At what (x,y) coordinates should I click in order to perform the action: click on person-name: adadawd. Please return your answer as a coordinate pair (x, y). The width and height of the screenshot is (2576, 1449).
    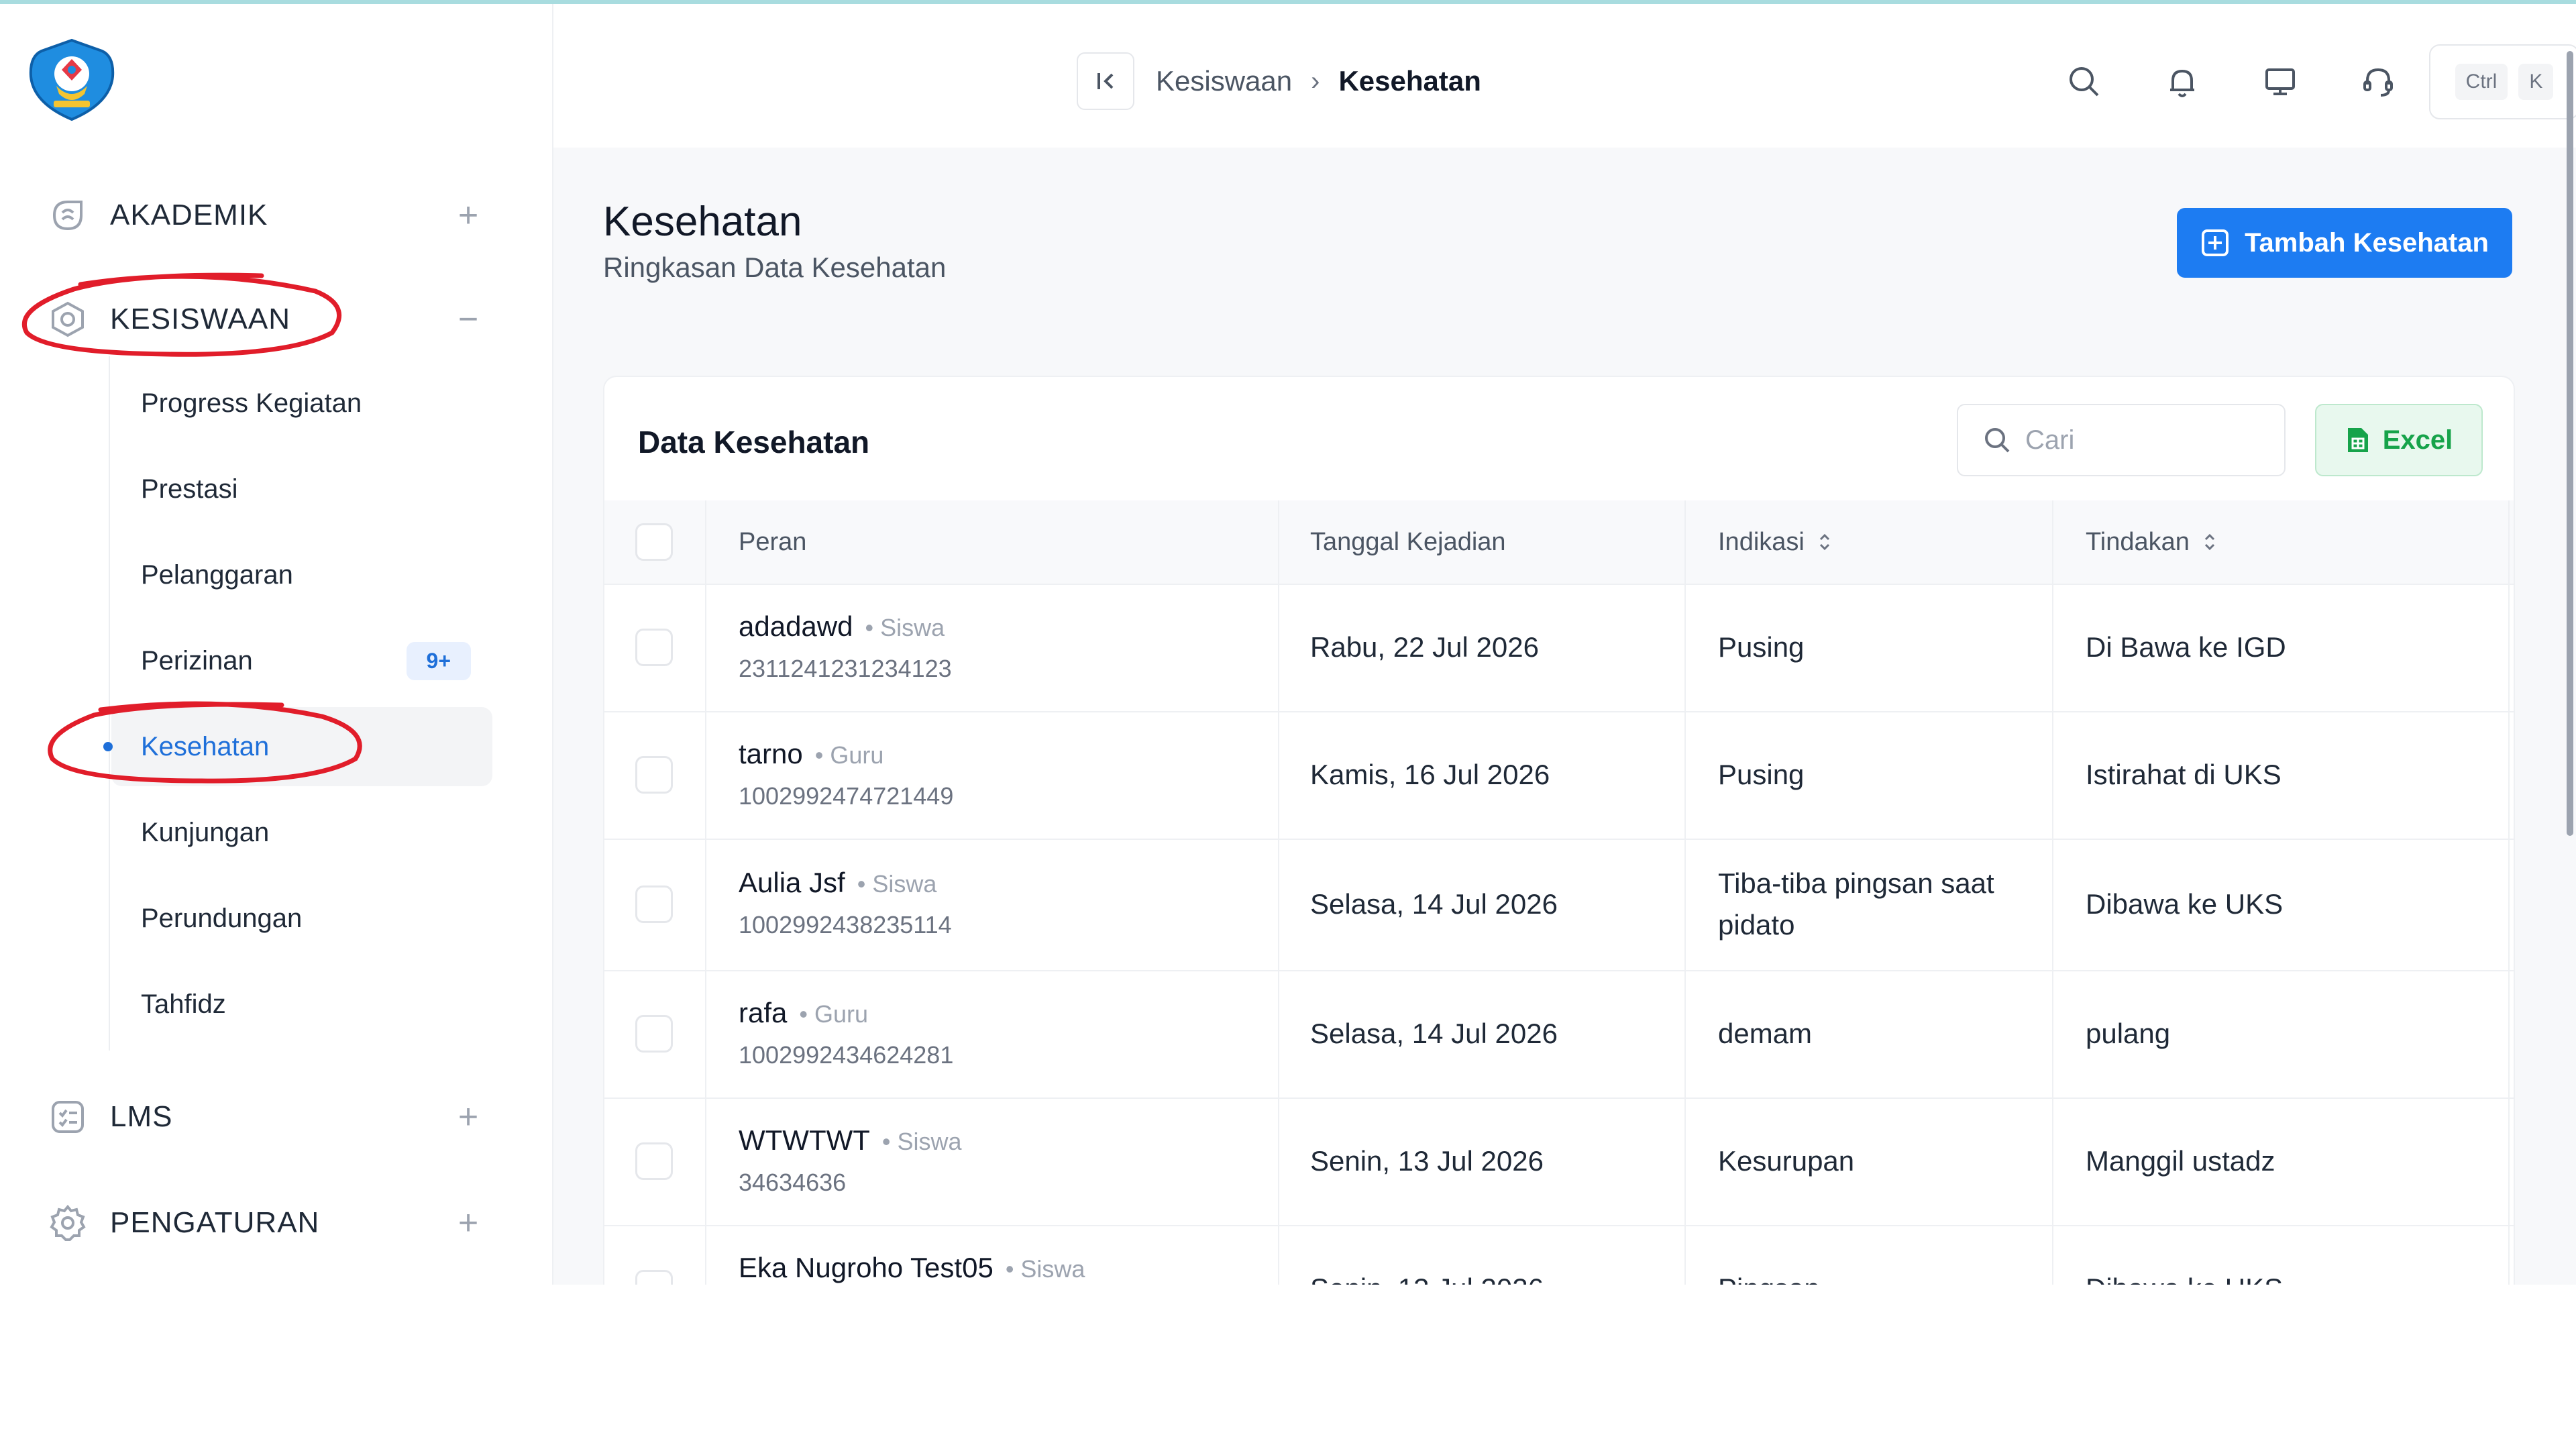
    Looking at the image, I should click on (796, 626).